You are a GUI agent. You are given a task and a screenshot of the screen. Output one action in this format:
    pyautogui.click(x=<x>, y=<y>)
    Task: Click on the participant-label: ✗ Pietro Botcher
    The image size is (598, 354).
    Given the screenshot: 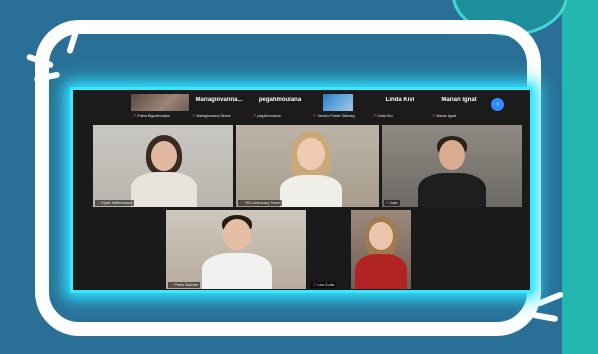 What is the action you would take?
    pyautogui.click(x=184, y=285)
    